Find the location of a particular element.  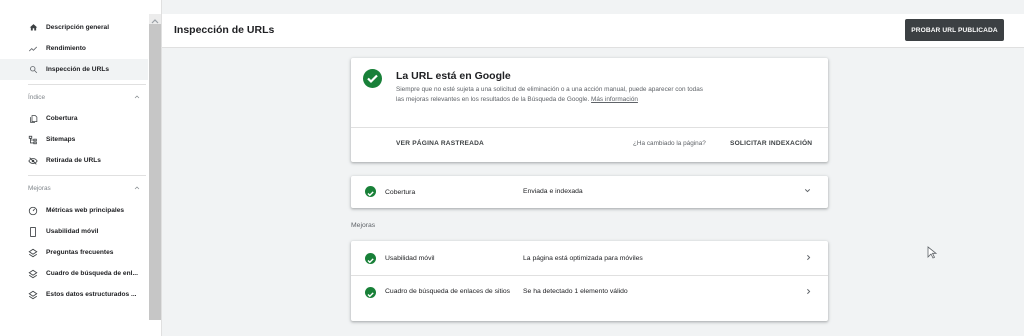

sidebar-item-usabilidad-movil: Usabilidad móvil is located at coordinates (74, 231).